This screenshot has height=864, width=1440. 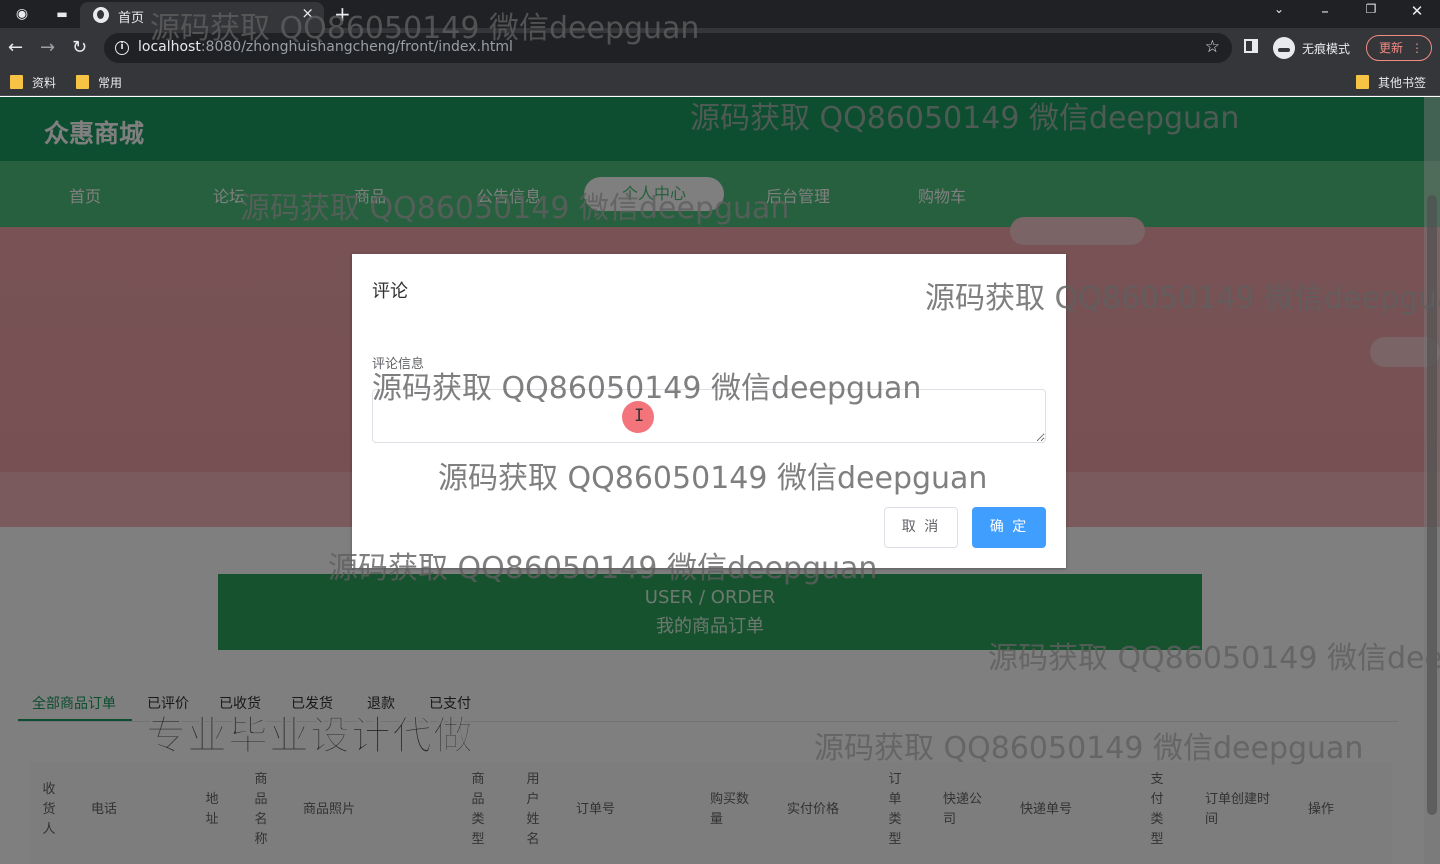 What do you see at coordinates (79, 47) in the screenshot?
I see `reload-icon: ↻` at bounding box center [79, 47].